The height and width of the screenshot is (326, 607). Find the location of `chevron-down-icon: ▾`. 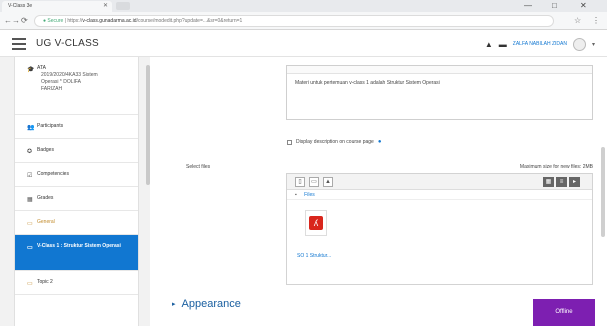

chevron-down-icon: ▾ is located at coordinates (593, 44).